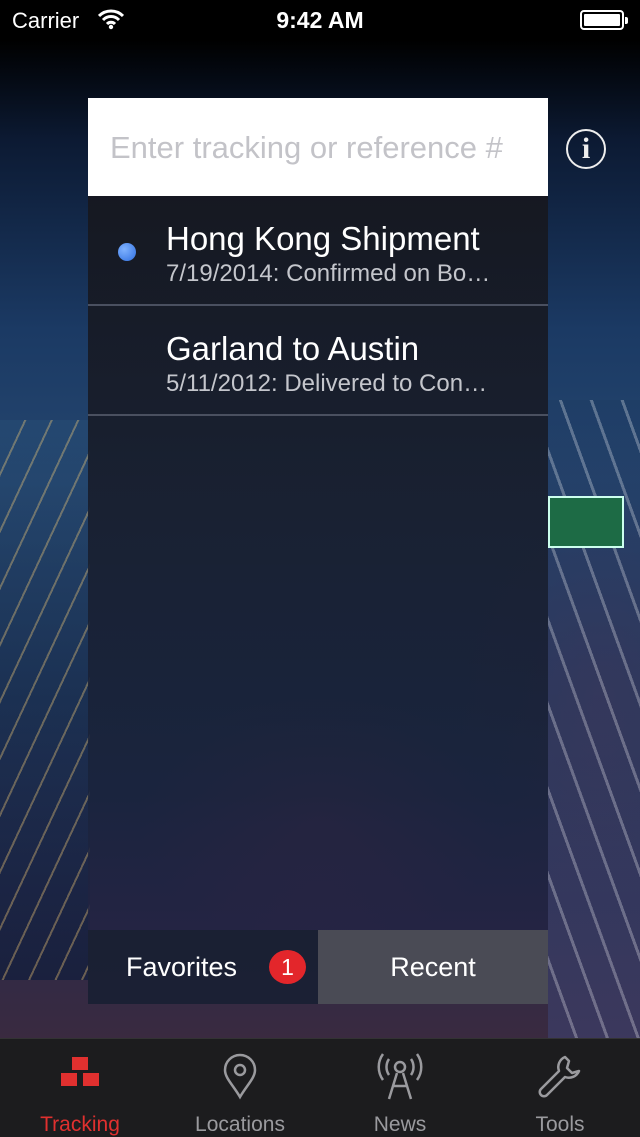 This screenshot has height=1137, width=640. I want to click on recent-segment: Recent, so click(433, 967).